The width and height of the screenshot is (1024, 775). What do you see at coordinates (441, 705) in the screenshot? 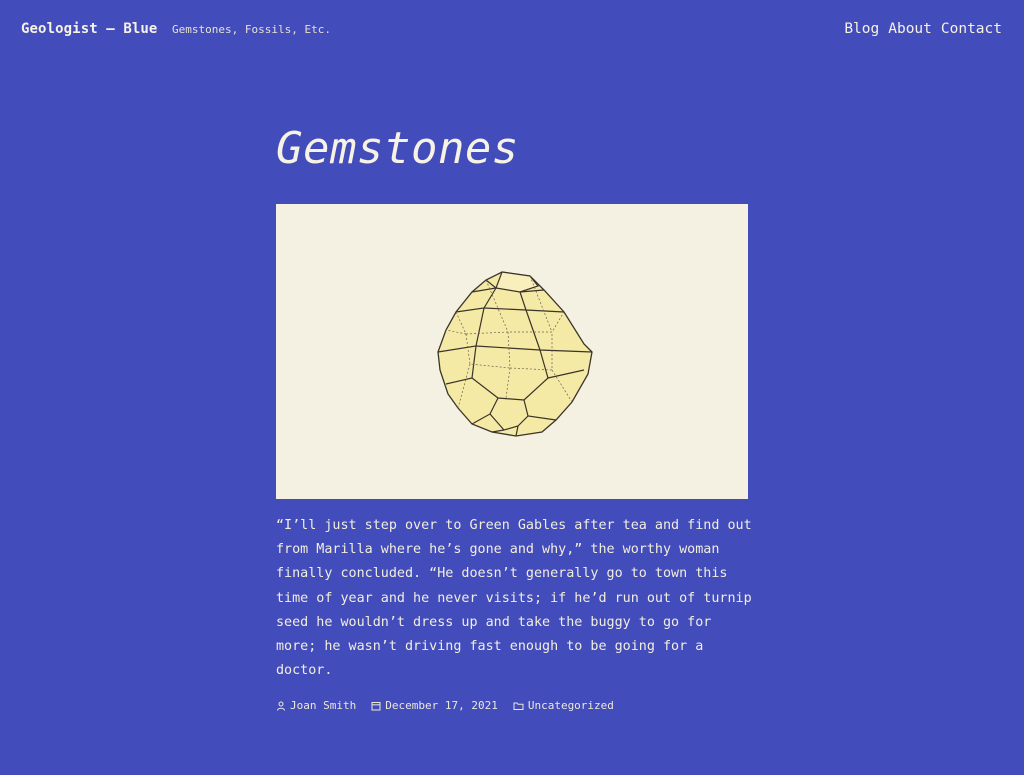
I see `post-date-link: December 17, 2021` at bounding box center [441, 705].